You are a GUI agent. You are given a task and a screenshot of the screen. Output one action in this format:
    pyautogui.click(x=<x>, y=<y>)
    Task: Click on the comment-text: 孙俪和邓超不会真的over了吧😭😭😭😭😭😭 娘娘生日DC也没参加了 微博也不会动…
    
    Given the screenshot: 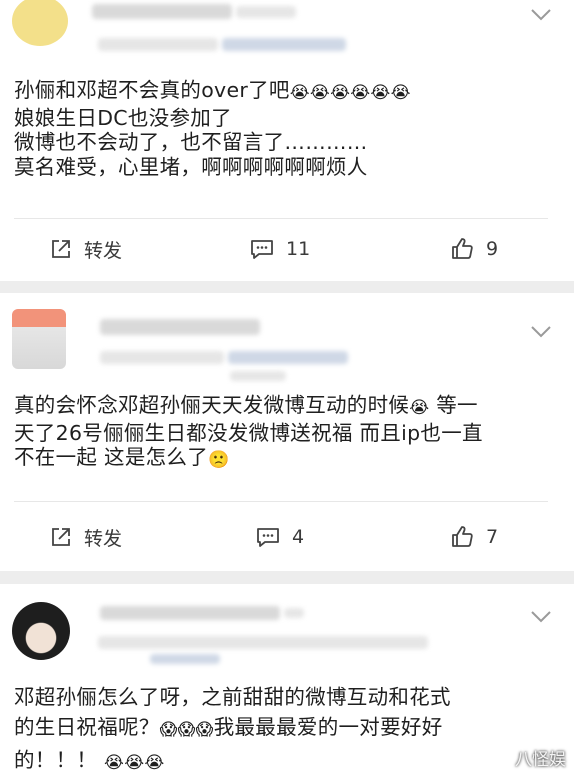 What is the action you would take?
    pyautogui.click(x=212, y=128)
    